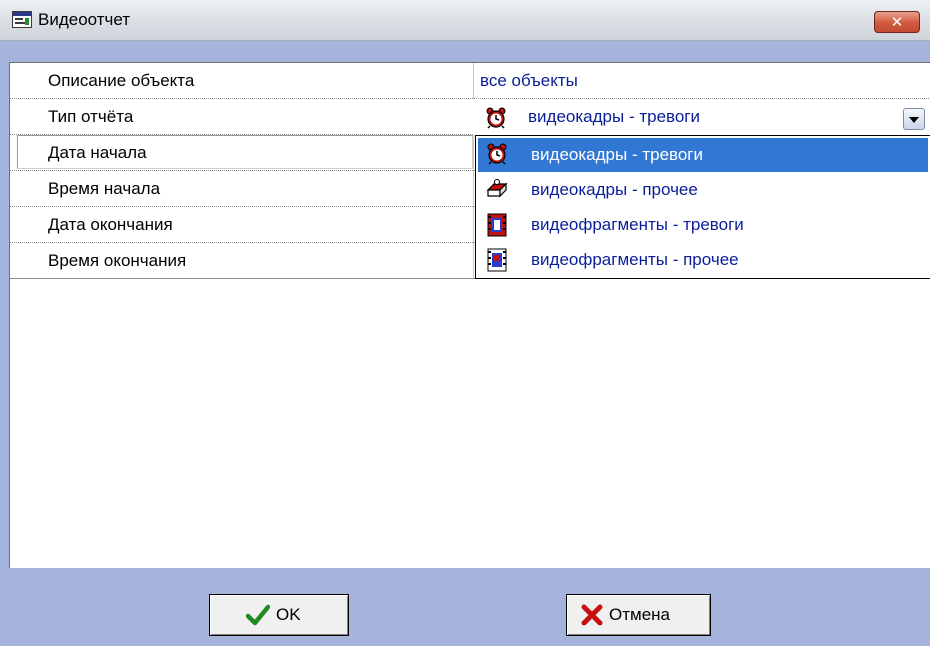  Describe the element at coordinates (91, 116) in the screenshot. I see `property-name: Тип отчёта` at that location.